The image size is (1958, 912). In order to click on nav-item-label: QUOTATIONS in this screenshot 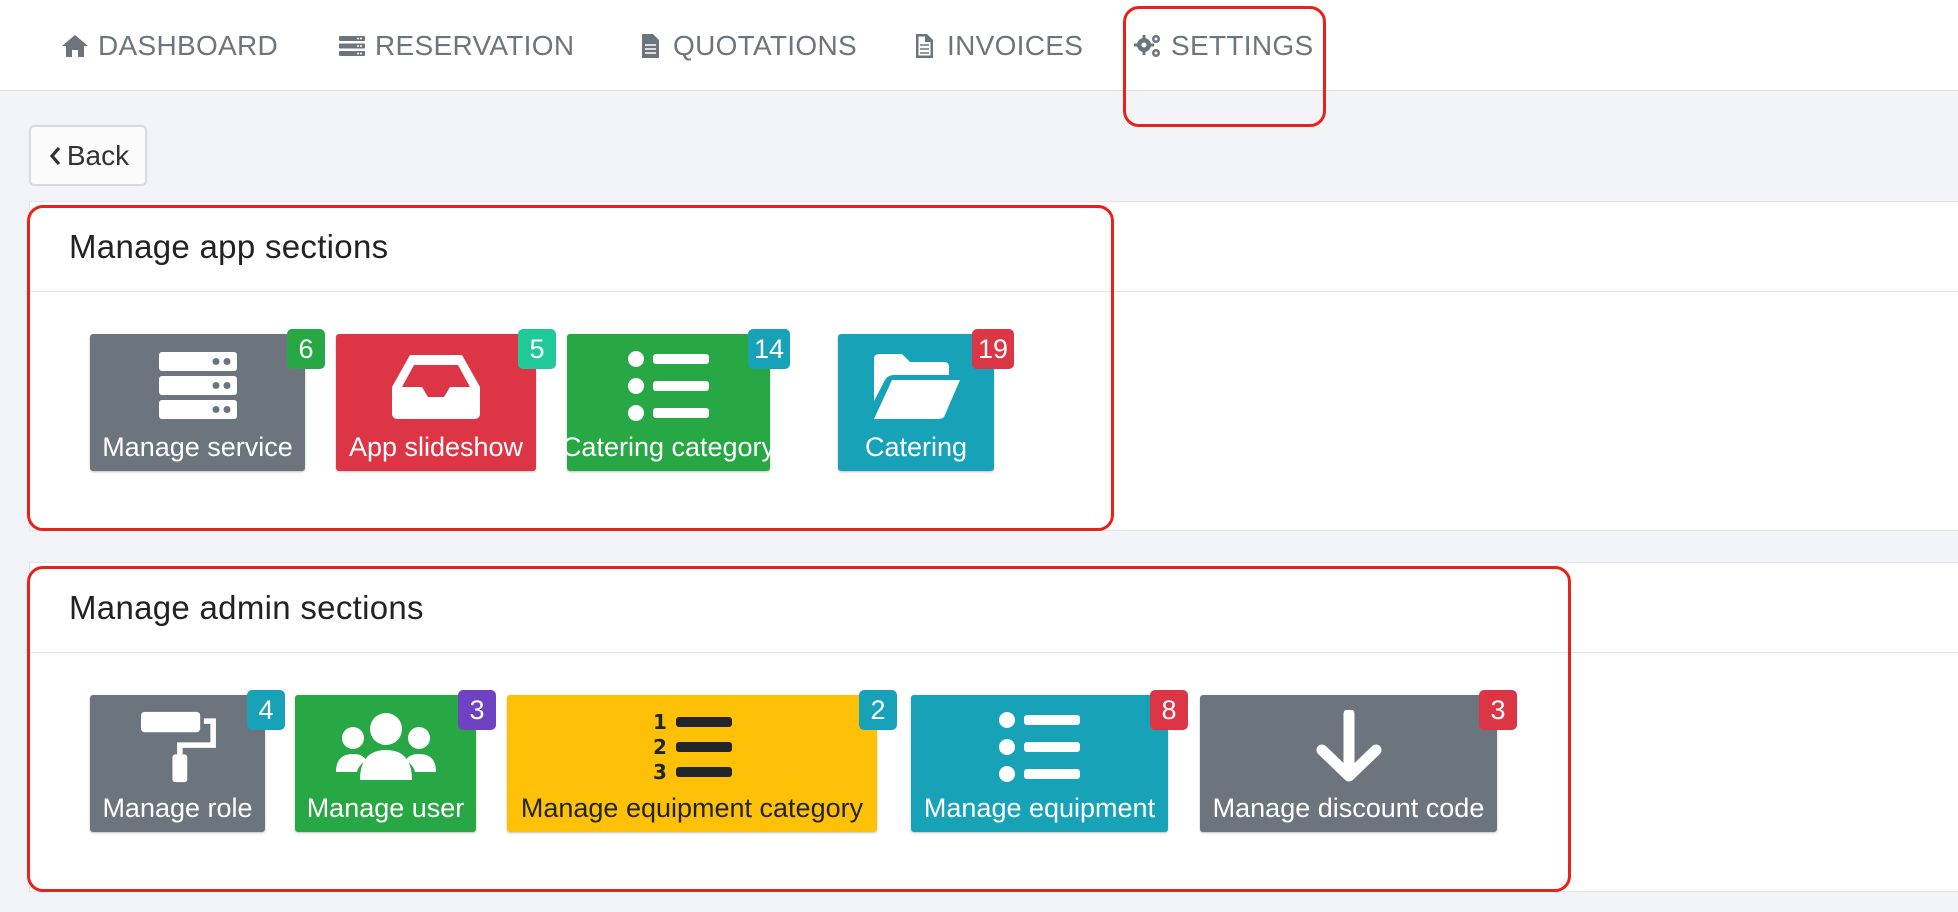, I will do `click(765, 45)`.